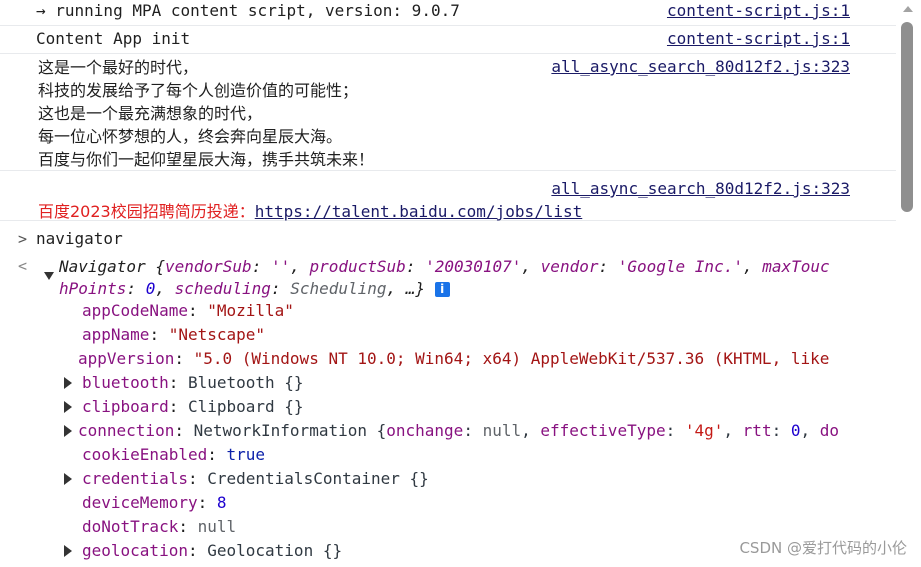 The image size is (921, 567). Describe the element at coordinates (255, 479) in the screenshot. I see `property-row: credentials: CredentialsContainer {}` at that location.